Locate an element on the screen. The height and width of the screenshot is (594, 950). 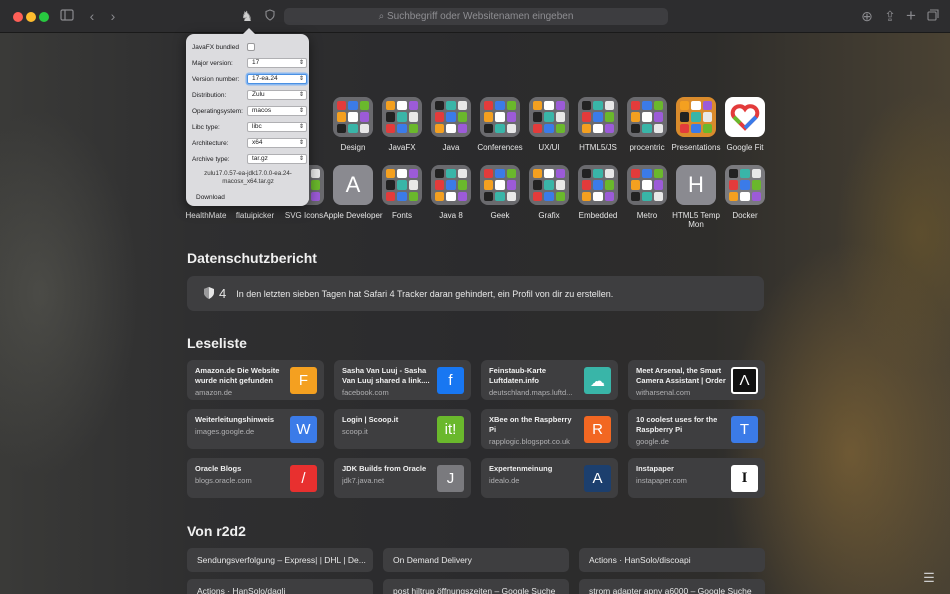
reading-list-item: Instapaper instapaper.com I is located at coordinates (696, 478).